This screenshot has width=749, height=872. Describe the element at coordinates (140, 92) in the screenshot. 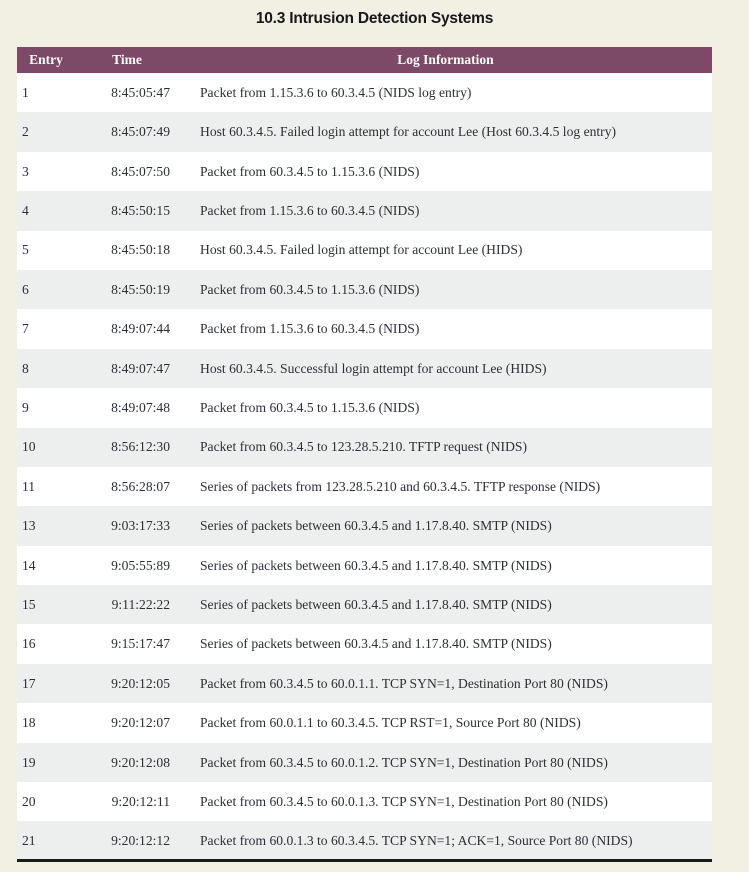

I see `cell-time: 8:45:05:47` at that location.